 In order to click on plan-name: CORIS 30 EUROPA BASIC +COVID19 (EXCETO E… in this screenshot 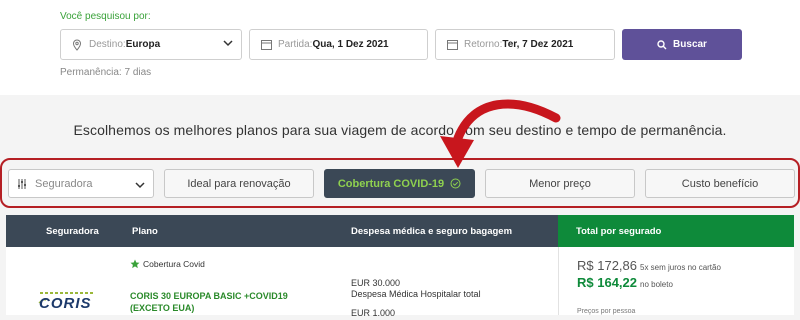, I will do `click(230, 302)`.